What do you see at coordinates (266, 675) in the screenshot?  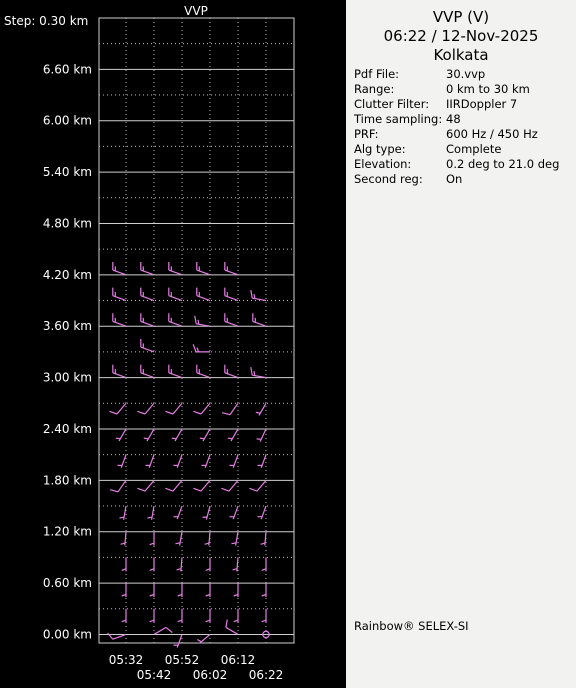 I see `x-tick-label: 06:22` at bounding box center [266, 675].